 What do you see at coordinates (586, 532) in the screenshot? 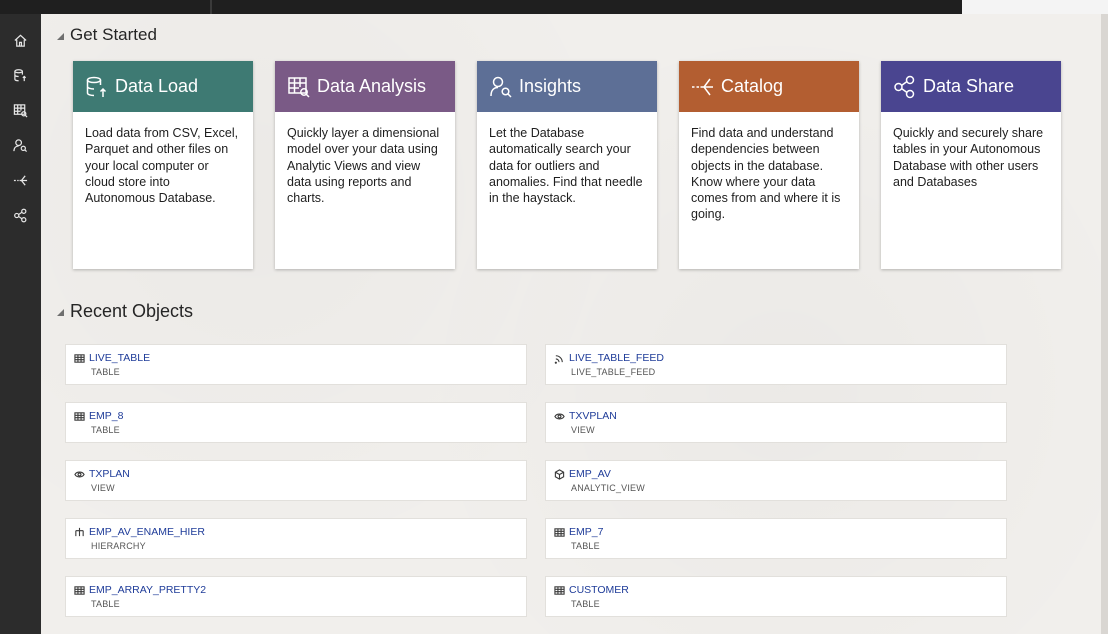
I see `recent-object-name: EMP_7` at bounding box center [586, 532].